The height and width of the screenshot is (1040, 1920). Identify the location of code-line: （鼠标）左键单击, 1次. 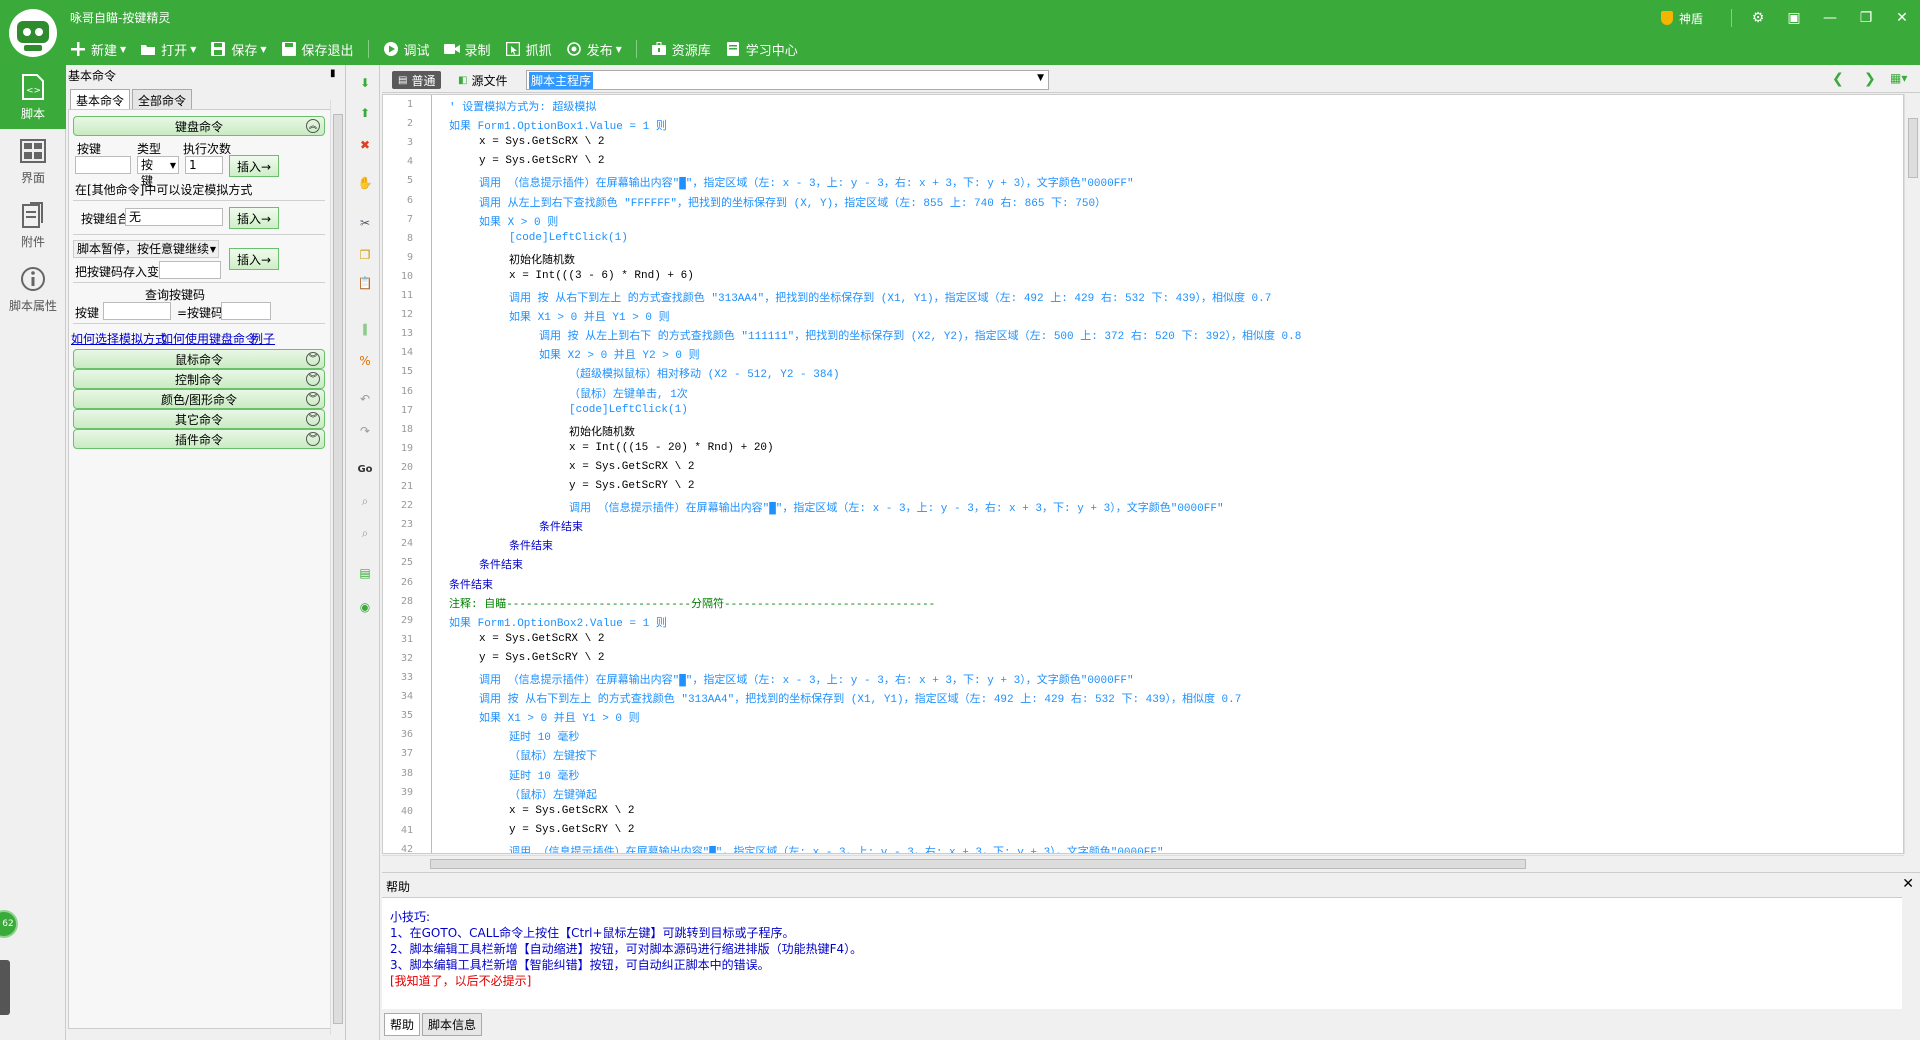
(628, 393).